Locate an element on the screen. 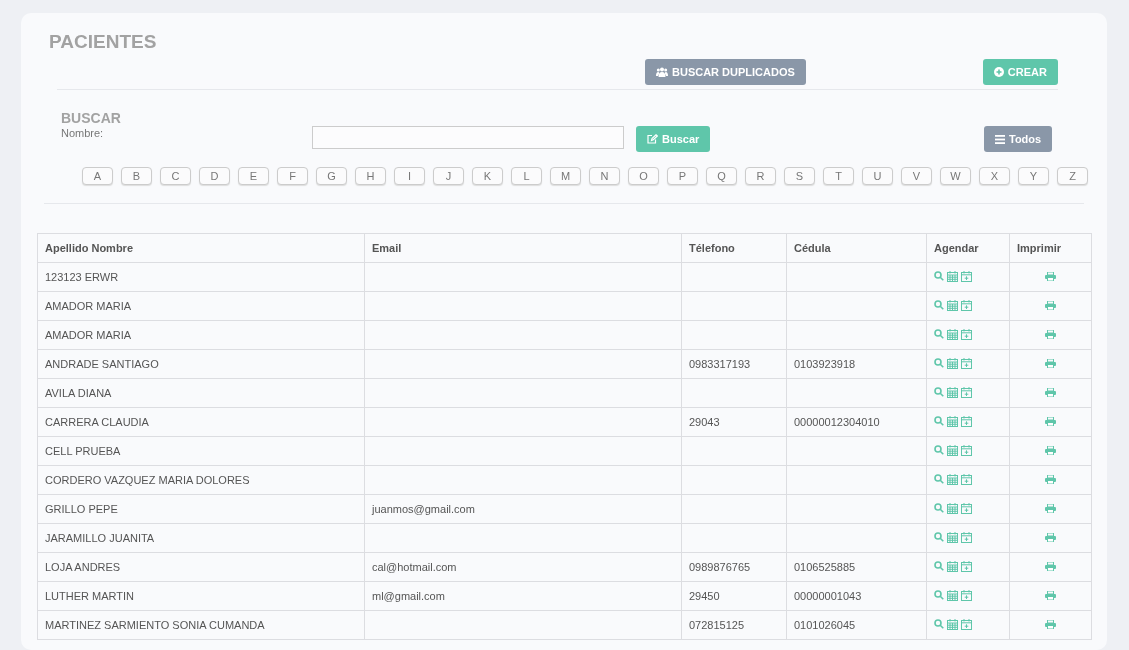  column-header: Télefono is located at coordinates (734, 248).